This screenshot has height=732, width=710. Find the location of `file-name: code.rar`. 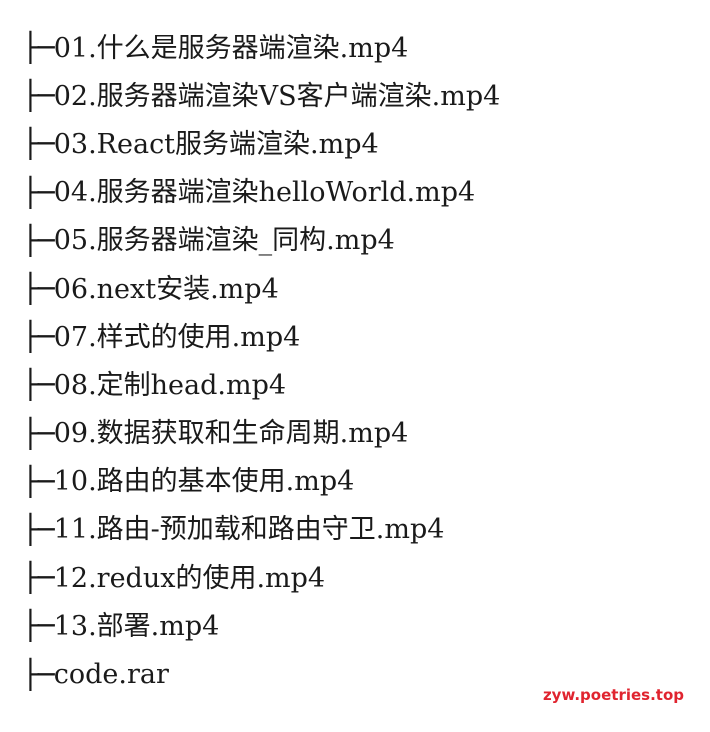

file-name: code.rar is located at coordinates (111, 675).